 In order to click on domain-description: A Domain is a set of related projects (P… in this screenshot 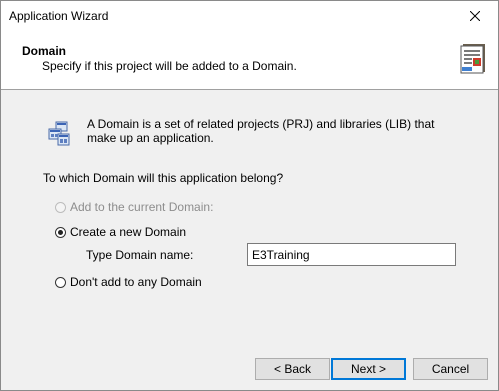, I will do `click(261, 131)`.